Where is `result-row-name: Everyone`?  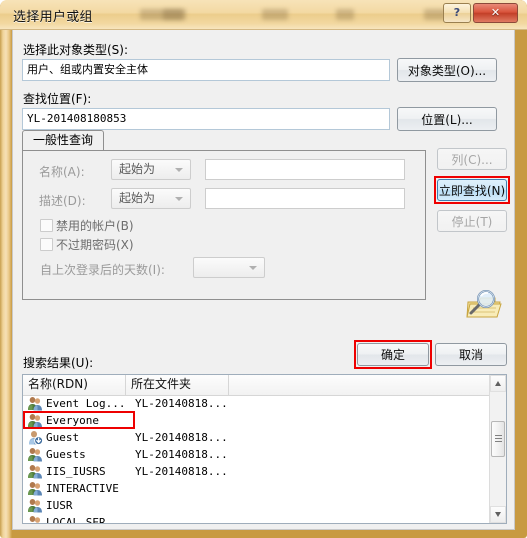 result-row-name: Everyone is located at coordinates (72, 420).